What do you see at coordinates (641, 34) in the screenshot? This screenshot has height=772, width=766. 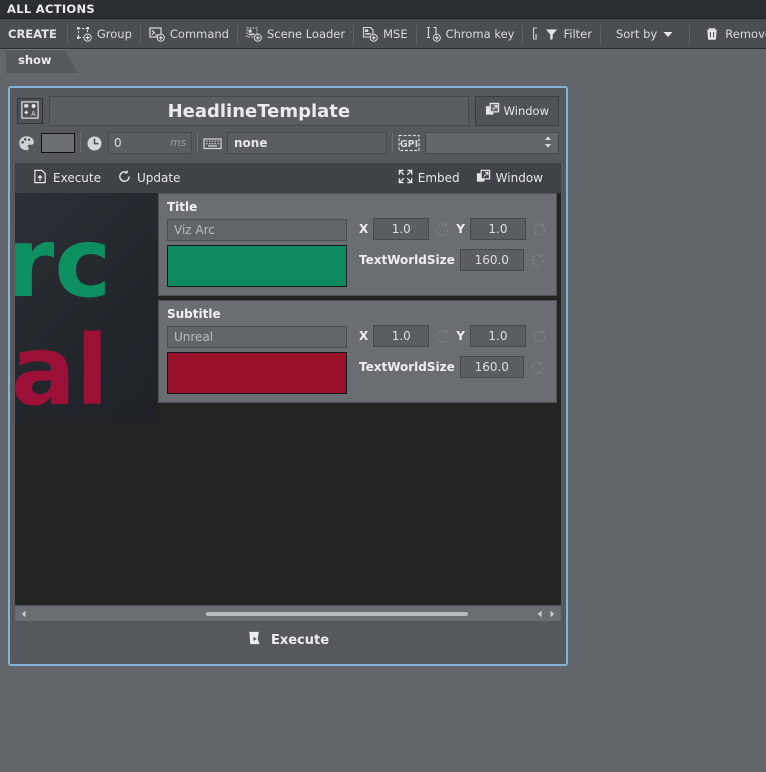 I see `toolbar-button-sort-by: Sort by` at bounding box center [641, 34].